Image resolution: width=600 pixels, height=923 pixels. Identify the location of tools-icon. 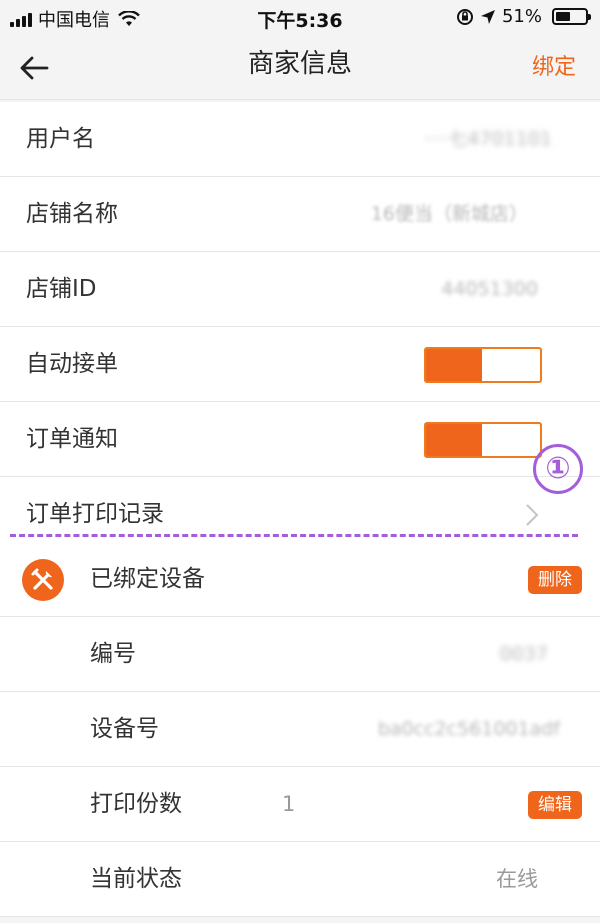
(43, 580).